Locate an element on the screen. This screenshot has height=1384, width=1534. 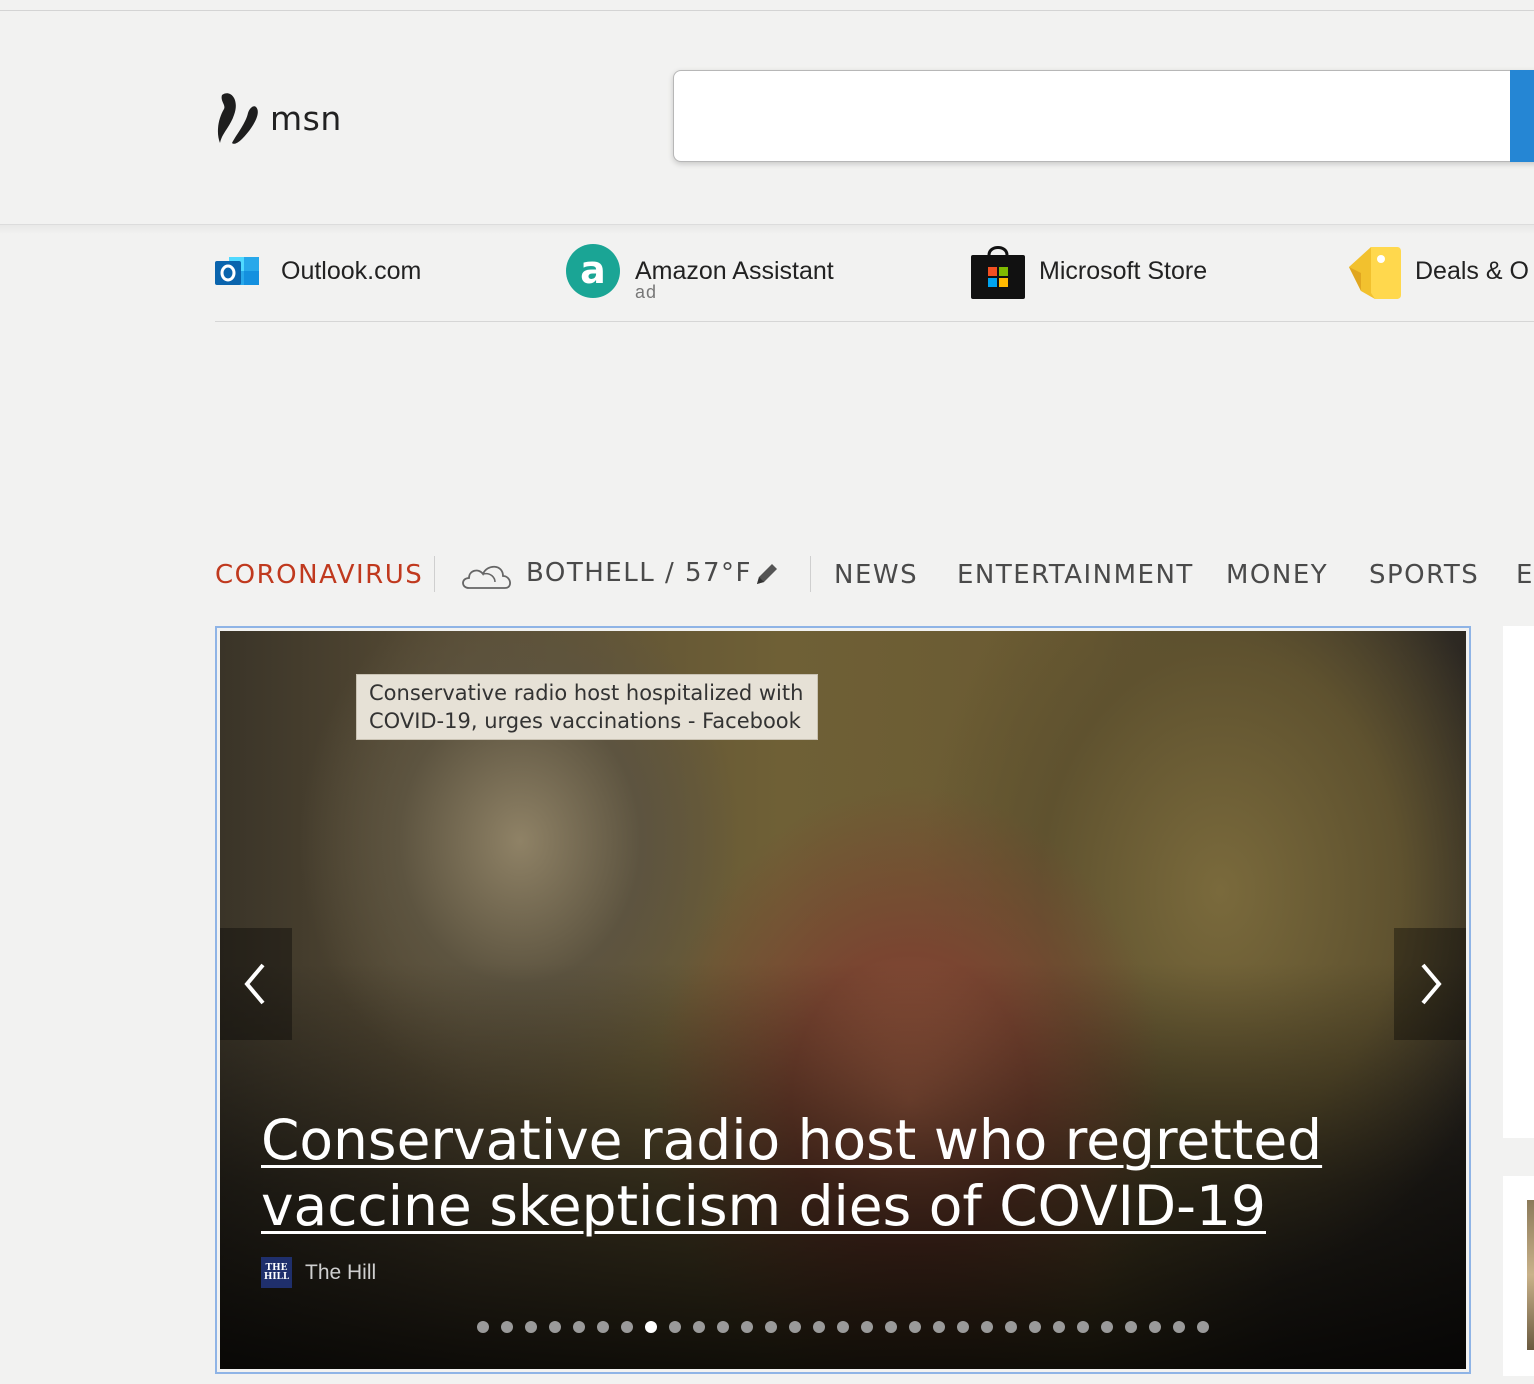
nav-news: NEWS is located at coordinates (876, 575).